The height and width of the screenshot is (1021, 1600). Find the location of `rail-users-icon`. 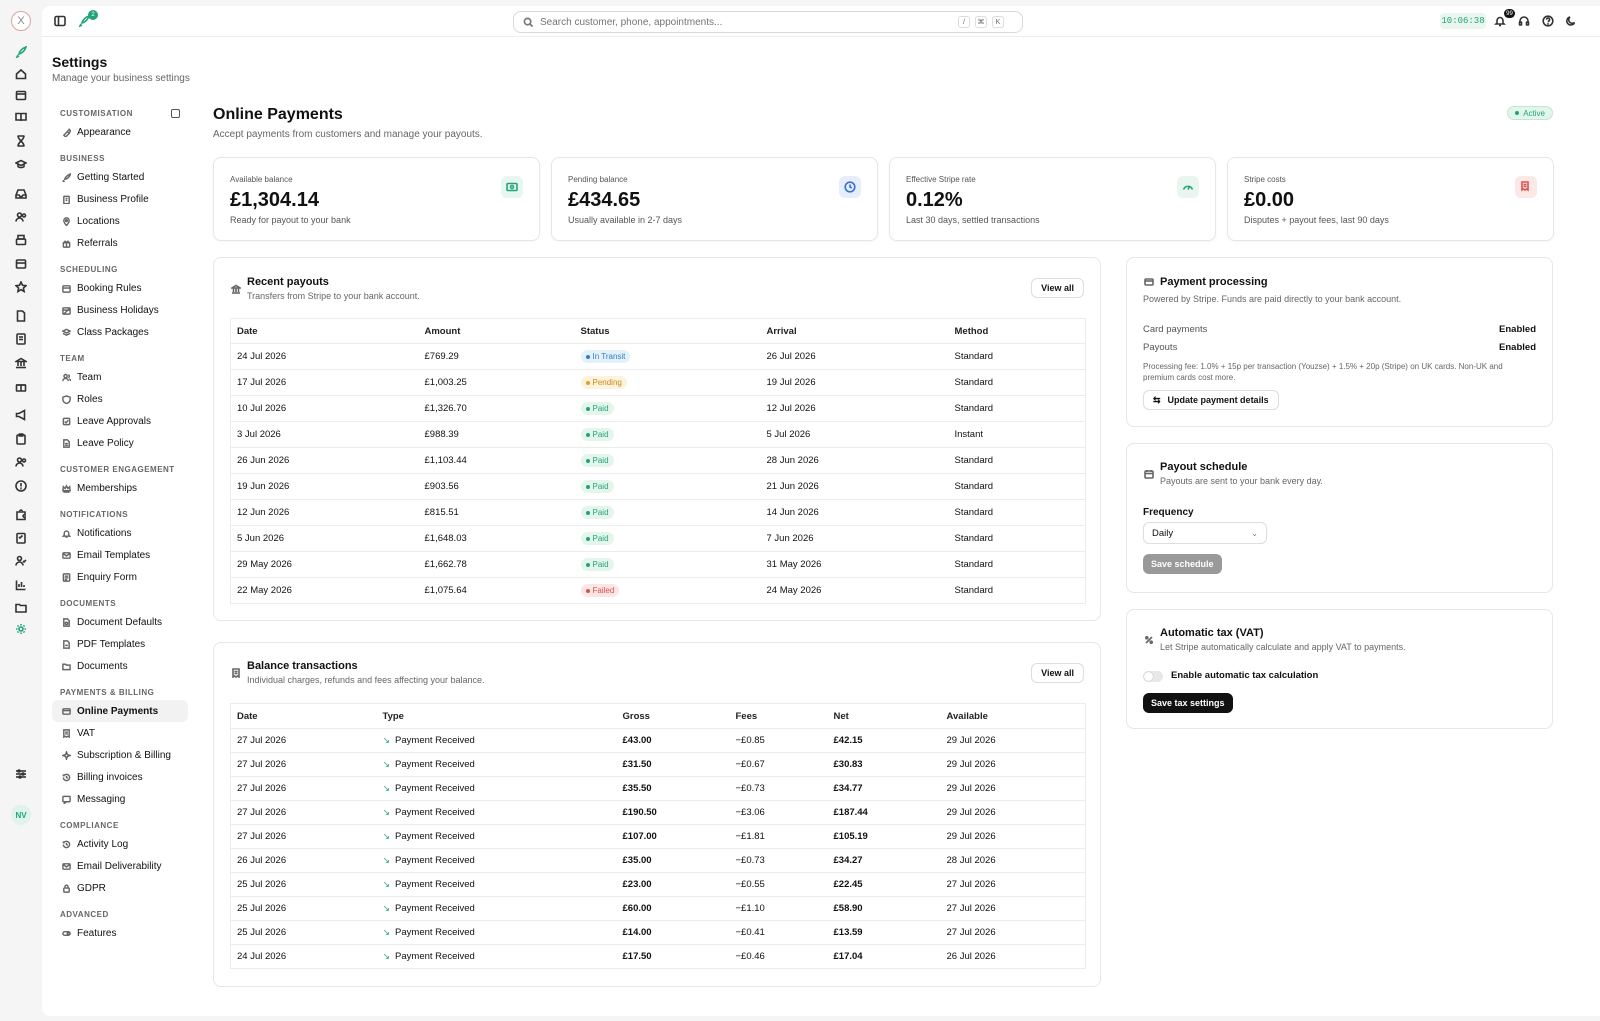

rail-users-icon is located at coordinates (21, 217).